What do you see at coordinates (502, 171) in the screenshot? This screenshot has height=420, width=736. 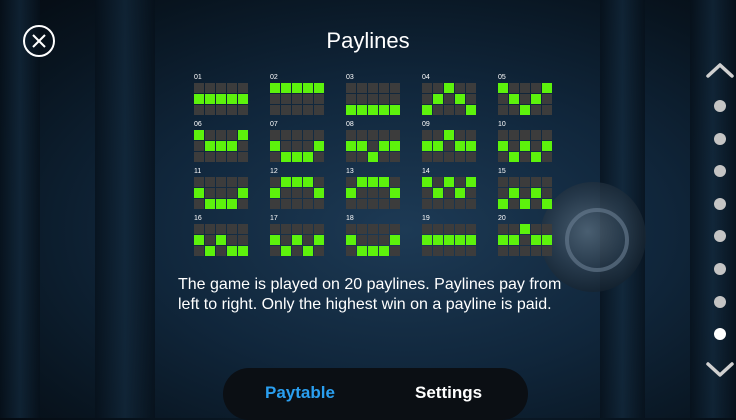 I see `payline-number: 15` at bounding box center [502, 171].